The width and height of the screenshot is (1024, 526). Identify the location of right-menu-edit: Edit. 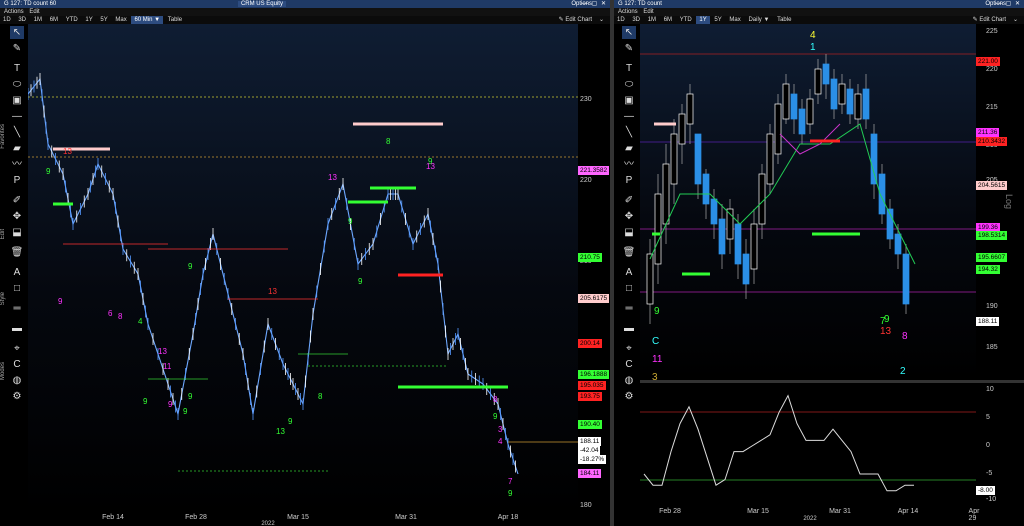
(648, 12).